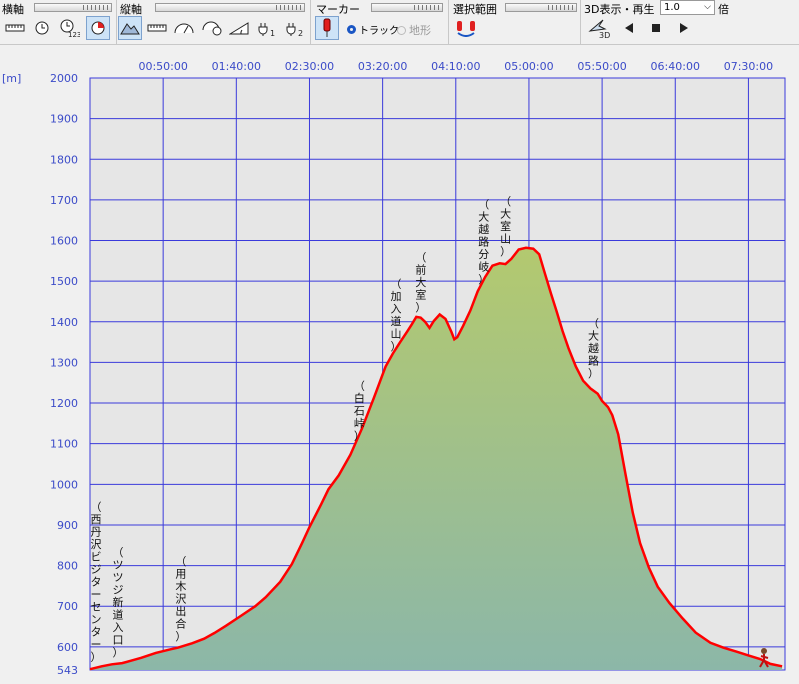 The image size is (799, 684). I want to click on y-tick-label: 1400, so click(64, 322).